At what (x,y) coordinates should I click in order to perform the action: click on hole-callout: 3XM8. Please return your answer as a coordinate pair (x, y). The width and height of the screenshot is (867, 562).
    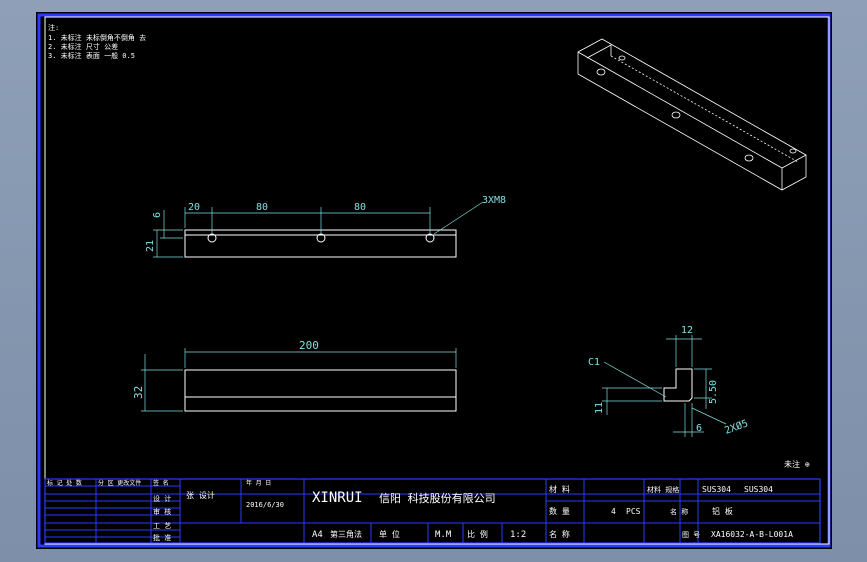
    Looking at the image, I should click on (494, 200).